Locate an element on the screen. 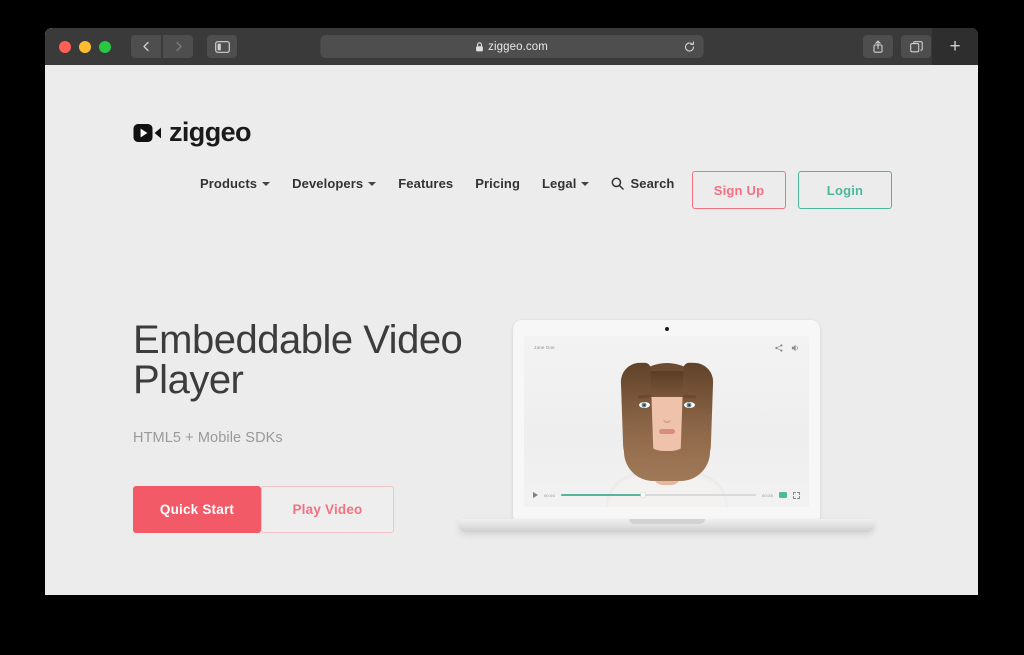  laptop-mockup: Jane Doe 00:00 00:35 is located at coordinates (666, 430).